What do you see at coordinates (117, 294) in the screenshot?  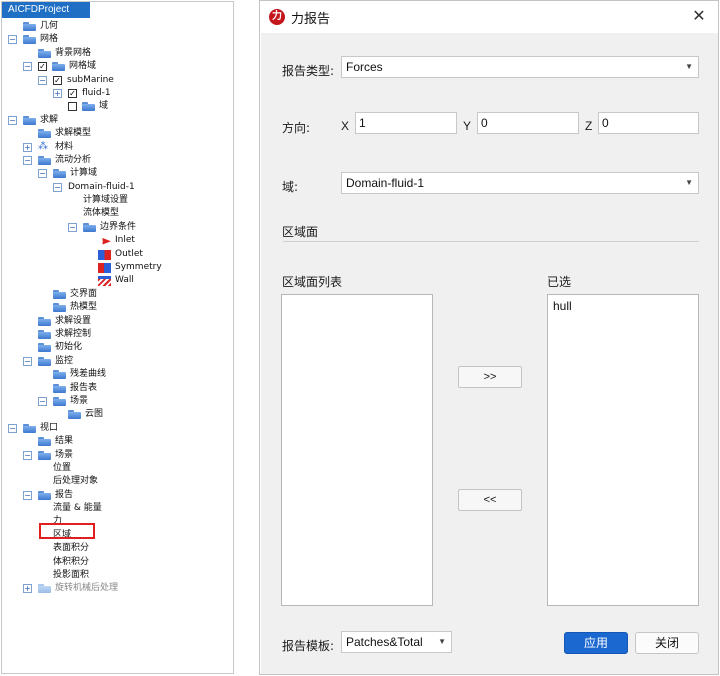 I see `tree-item: 交界面` at bounding box center [117, 294].